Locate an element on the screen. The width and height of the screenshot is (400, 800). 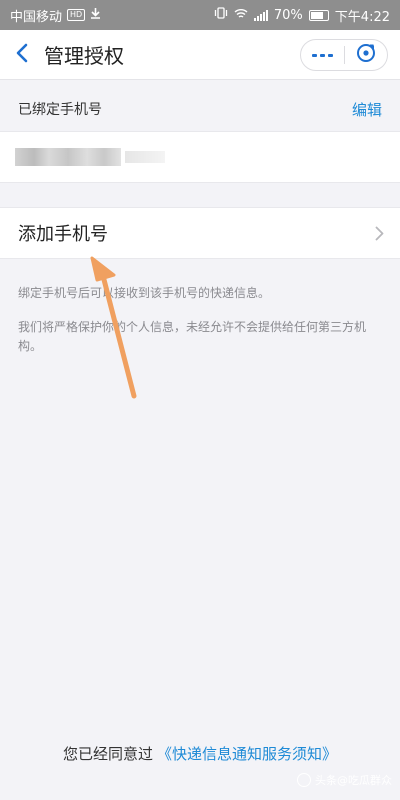
close-button is located at coordinates (366, 55).